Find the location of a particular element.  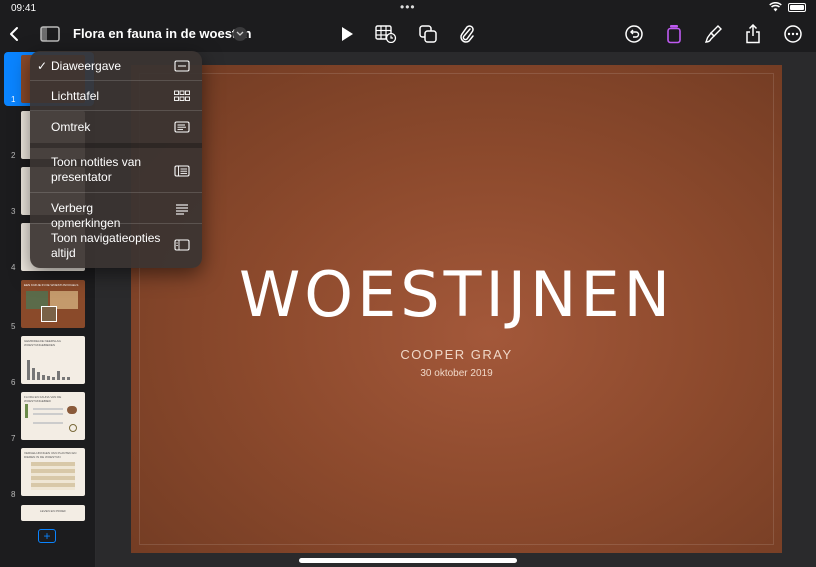

more-button is located at coordinates (793, 34).